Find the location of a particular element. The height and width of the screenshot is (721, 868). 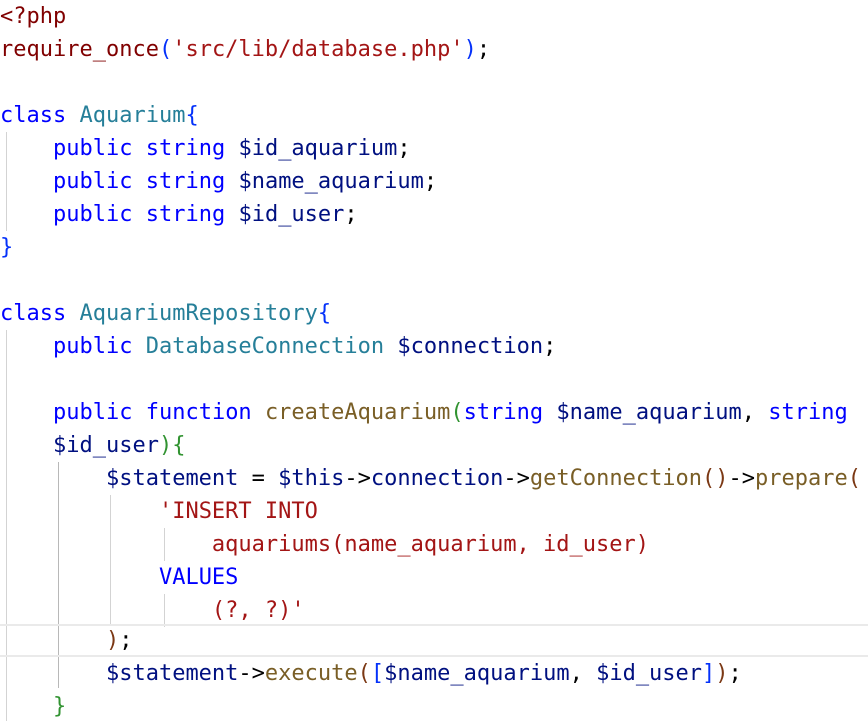

code-line: VALUES is located at coordinates (434, 577).